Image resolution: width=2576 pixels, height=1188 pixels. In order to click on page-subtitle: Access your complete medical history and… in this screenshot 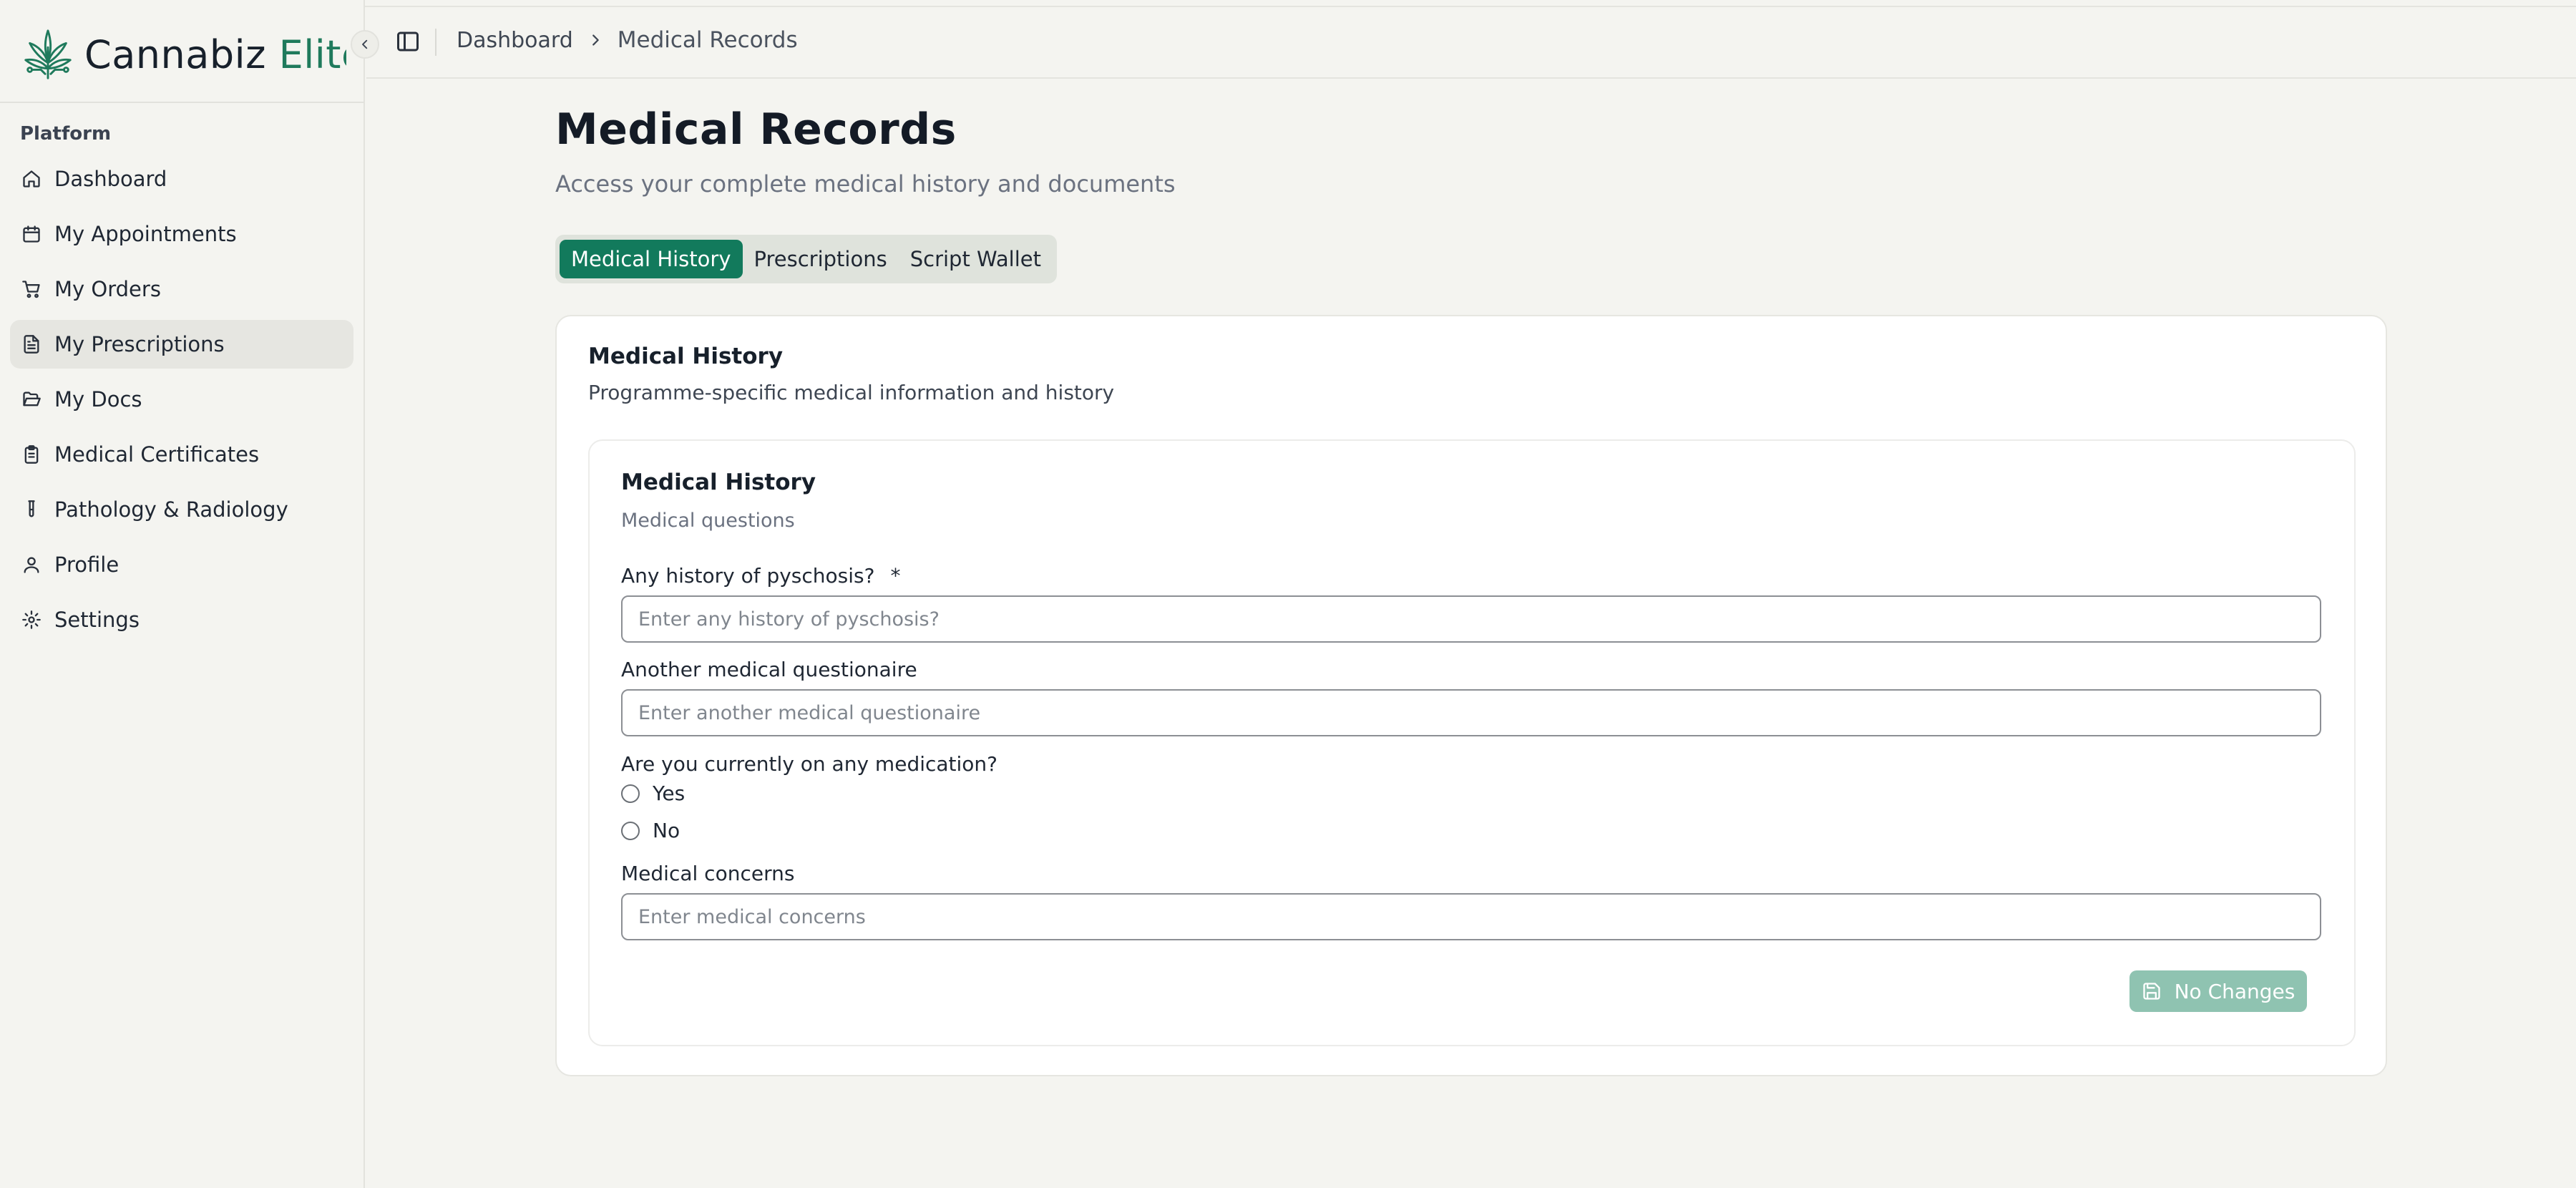, I will do `click(865, 184)`.